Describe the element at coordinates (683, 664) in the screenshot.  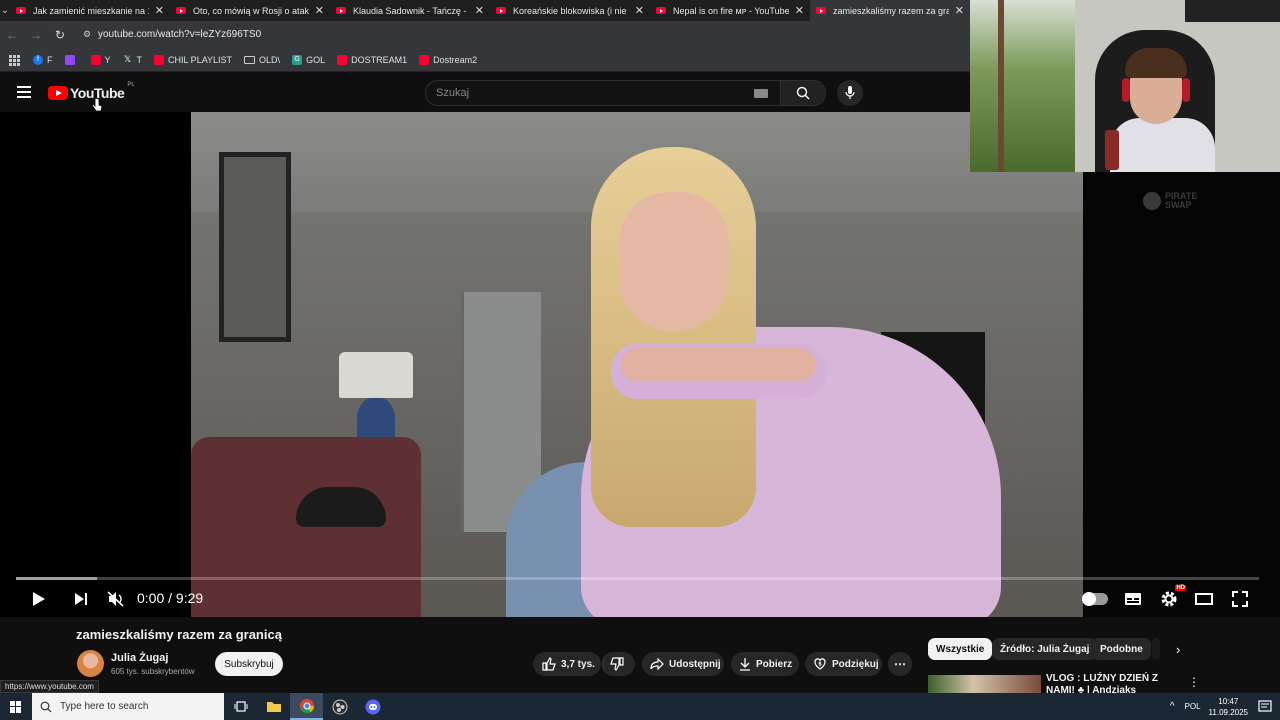
I see `share-button: Udostępnij` at that location.